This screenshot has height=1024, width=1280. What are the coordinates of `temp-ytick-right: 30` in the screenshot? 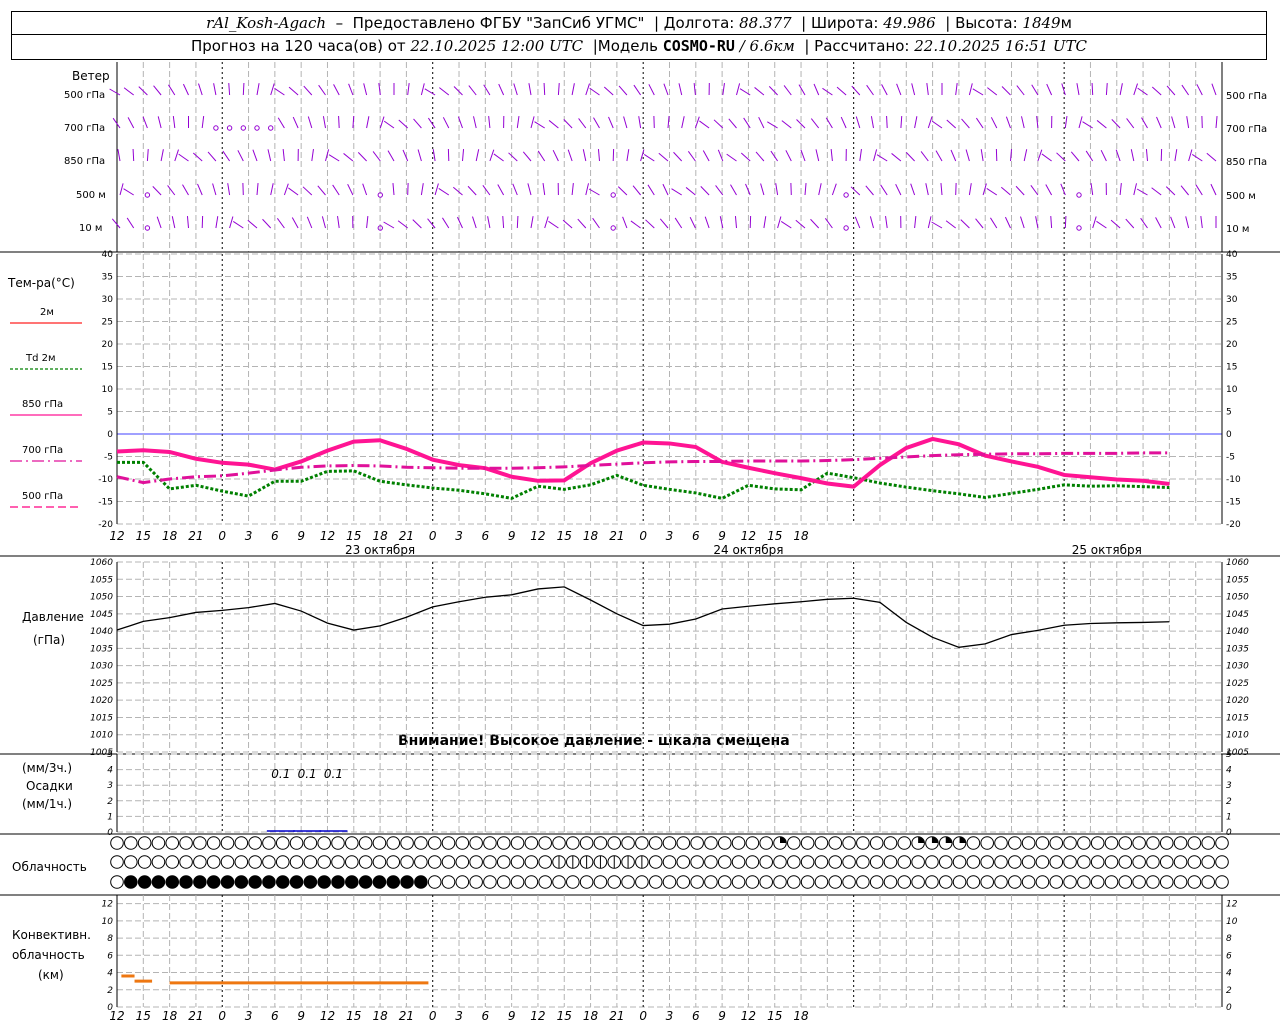 It's located at (1232, 300).